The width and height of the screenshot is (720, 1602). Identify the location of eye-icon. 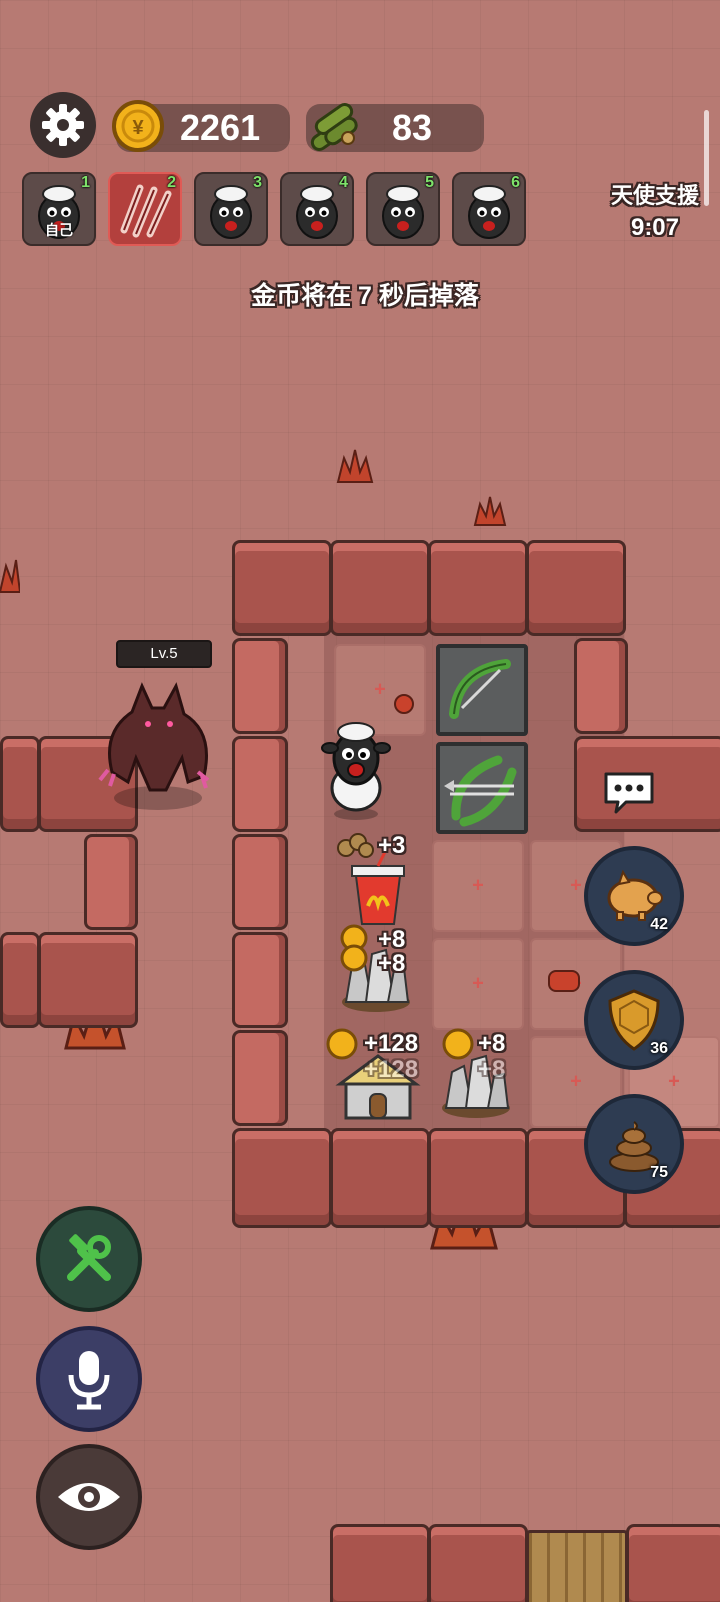
(89, 1497).